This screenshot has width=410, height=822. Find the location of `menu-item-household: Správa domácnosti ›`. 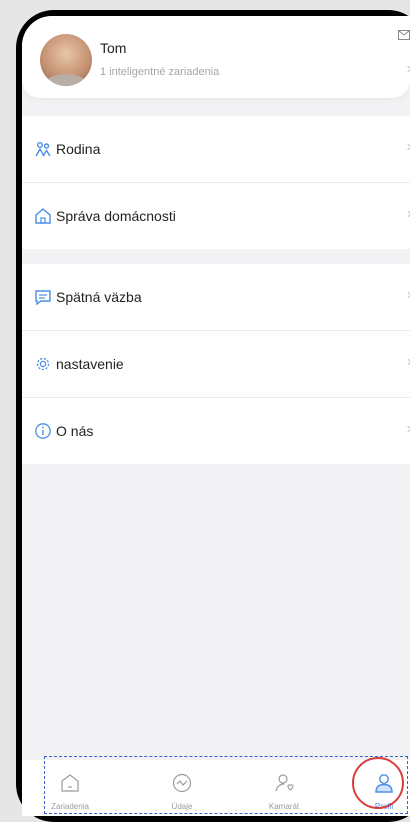

menu-item-household: Správa domácnosti › is located at coordinates (216, 216).